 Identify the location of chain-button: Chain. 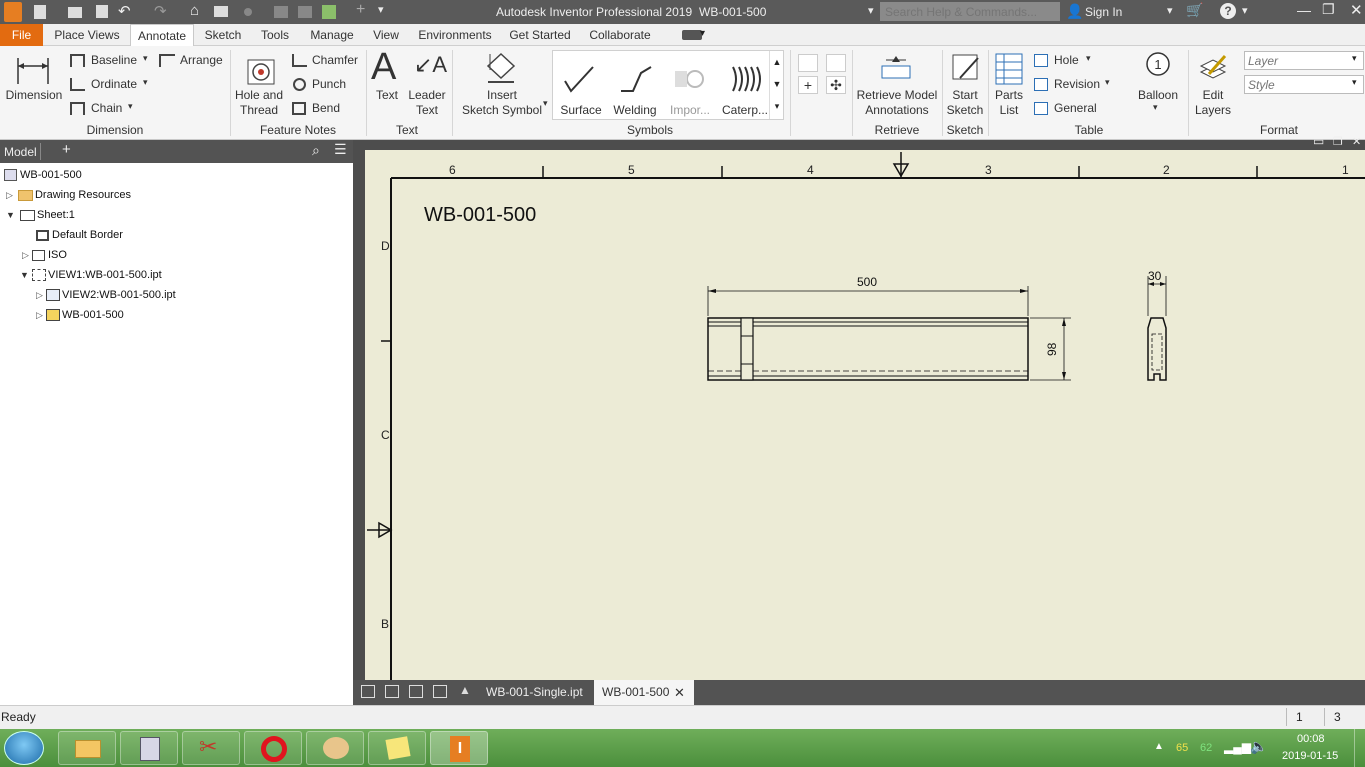
(106, 108).